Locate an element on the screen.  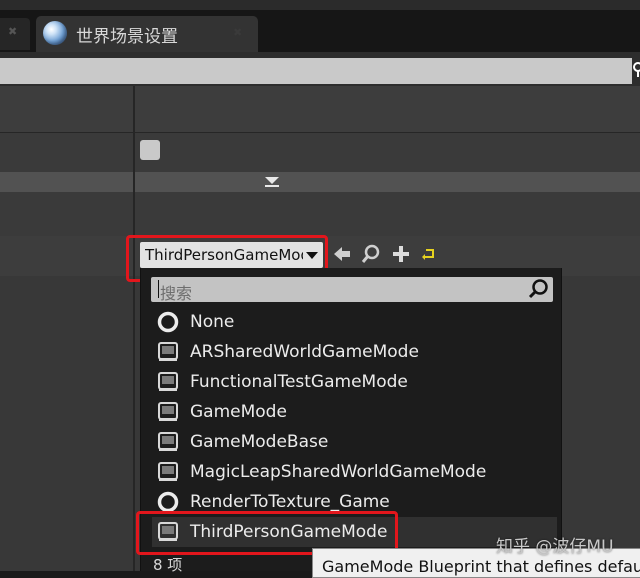
dropdown-item: GameMode is located at coordinates (354, 412).